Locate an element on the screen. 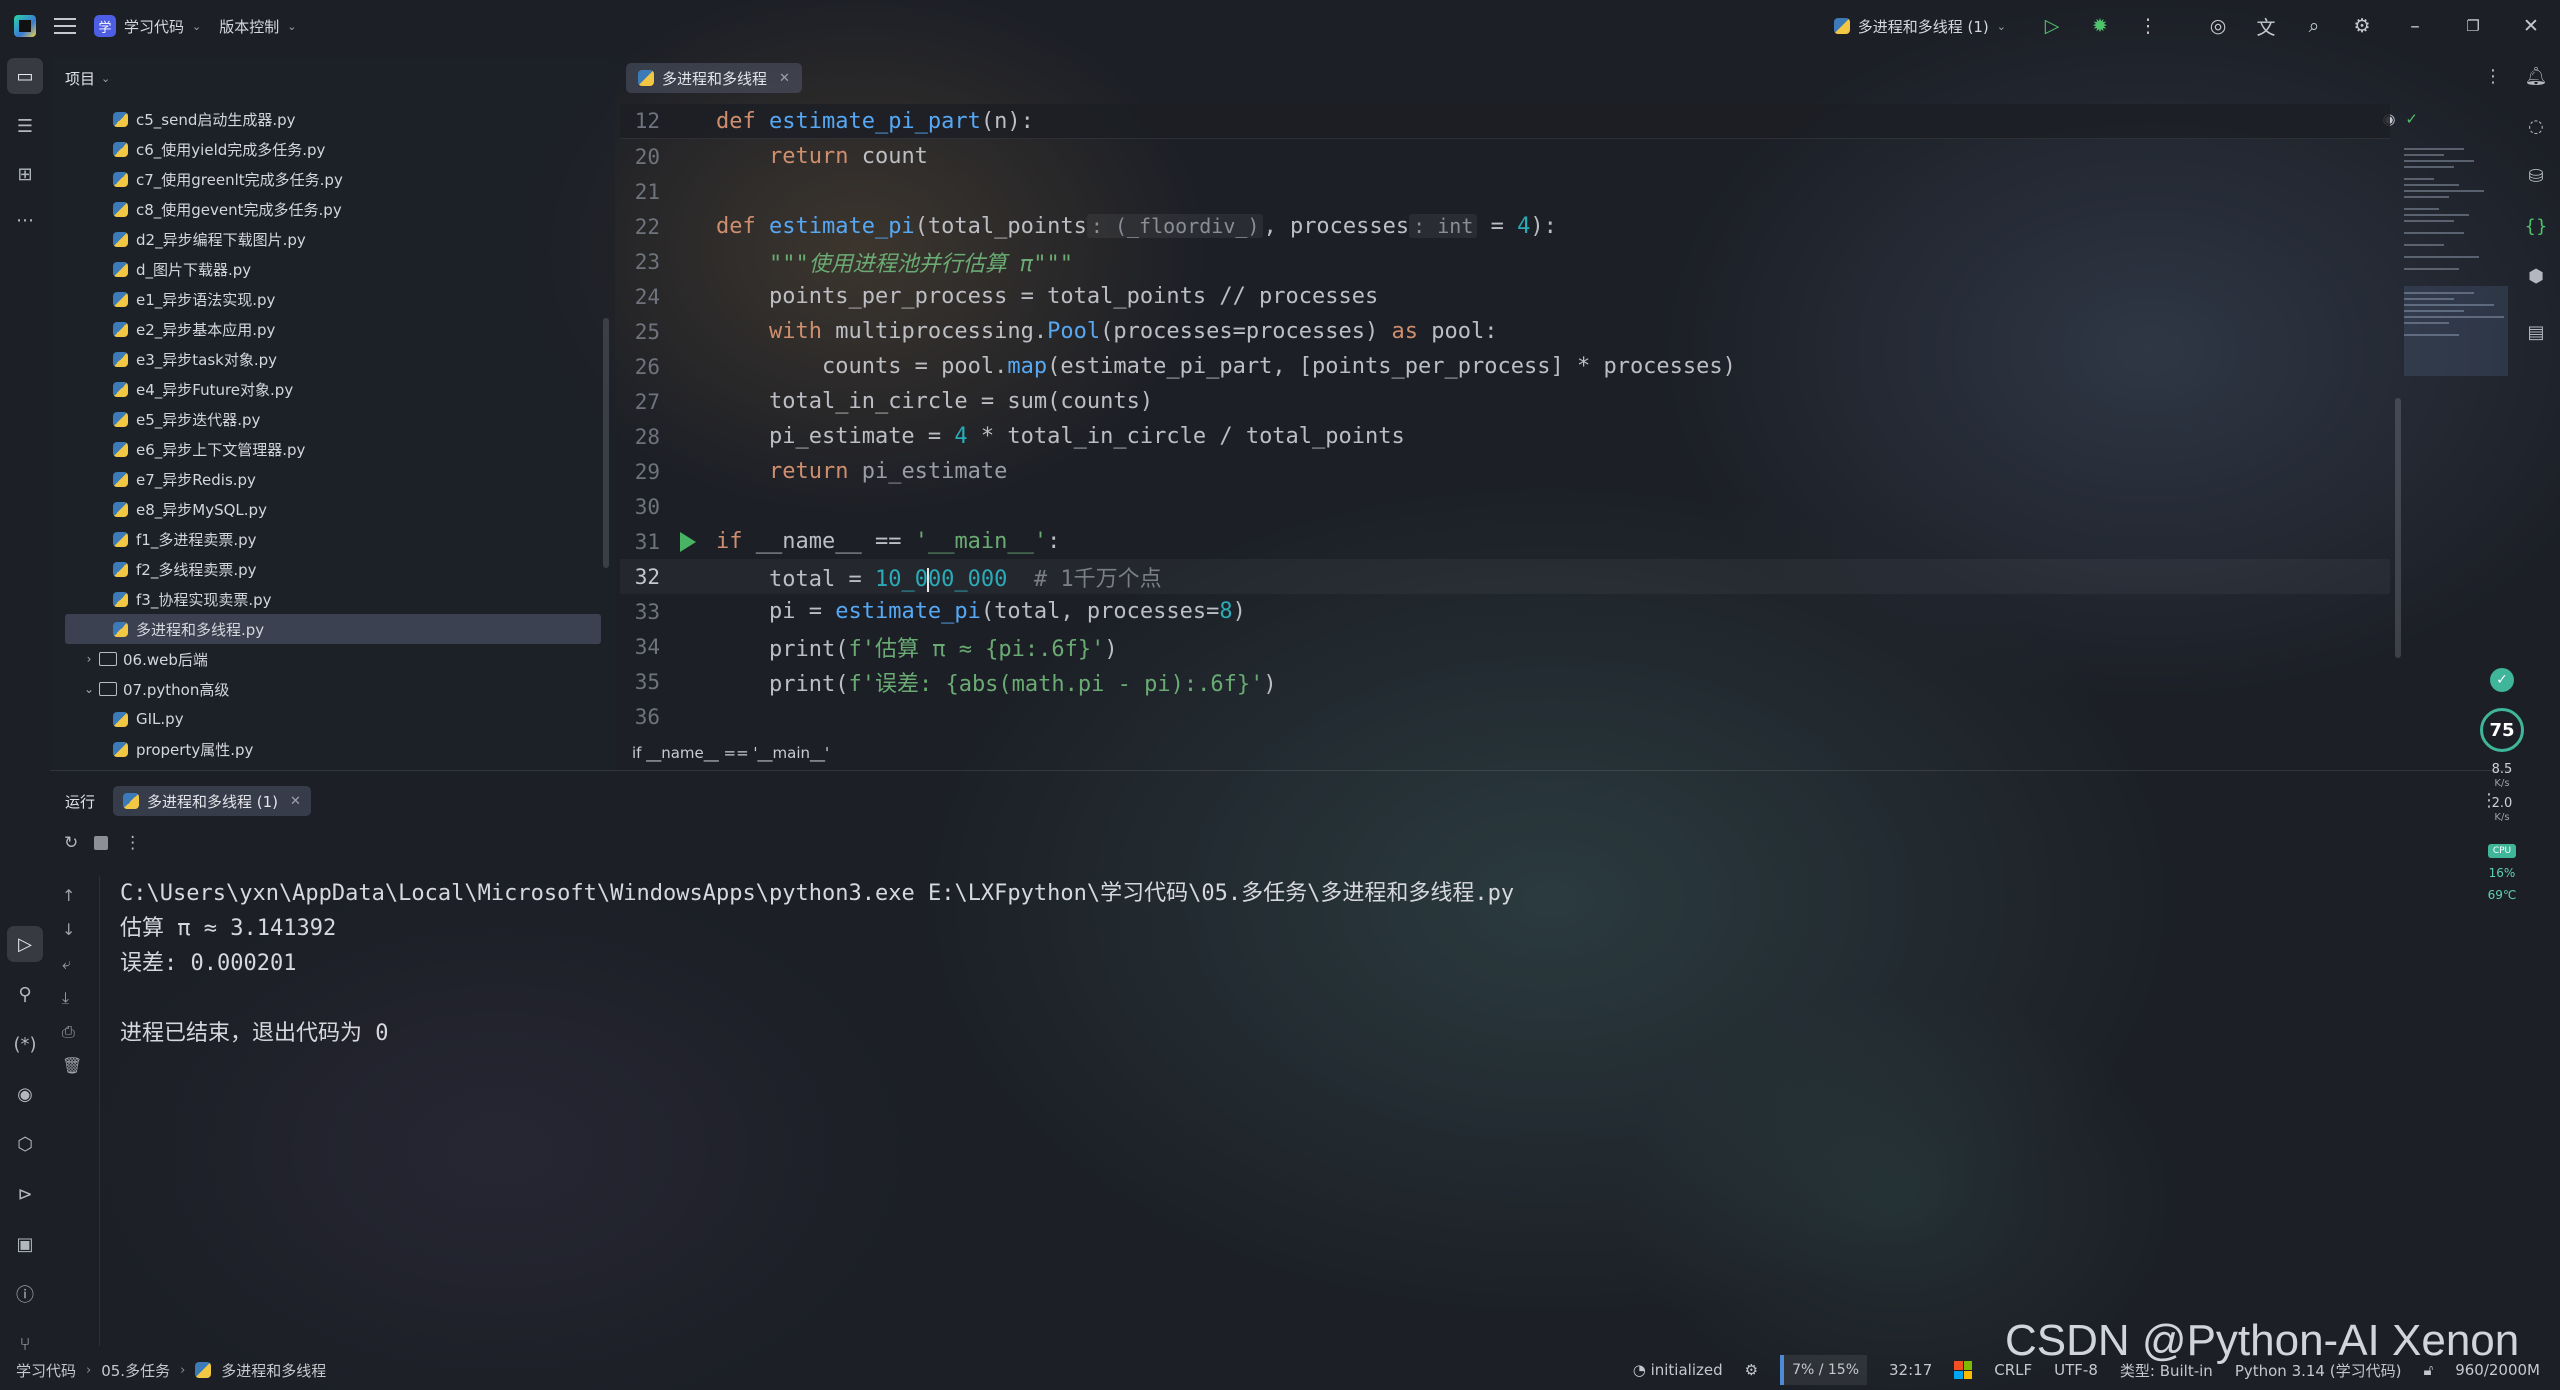 The width and height of the screenshot is (2560, 1390). run-toolbar: ↻ ⋮ is located at coordinates (102, 843).